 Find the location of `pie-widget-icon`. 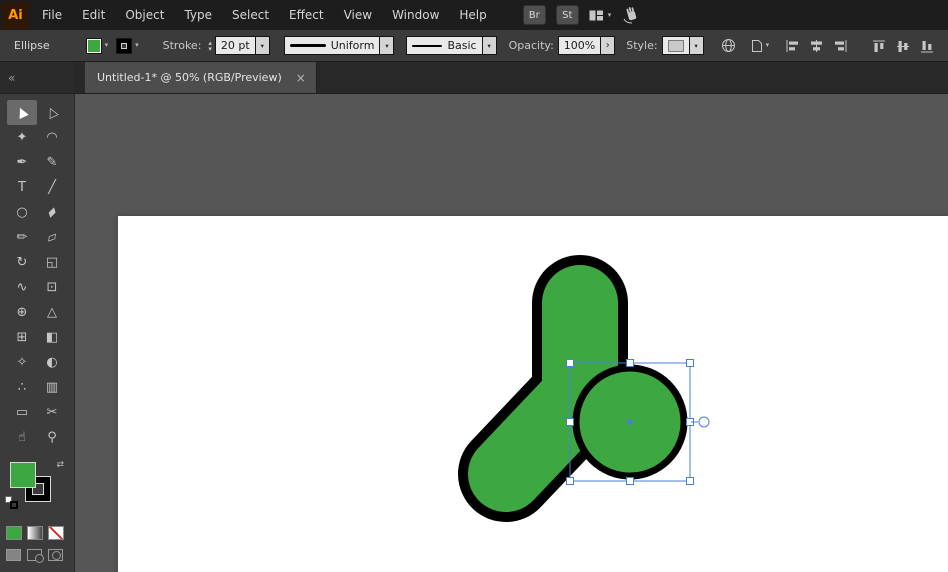

pie-widget-icon is located at coordinates (704, 422).